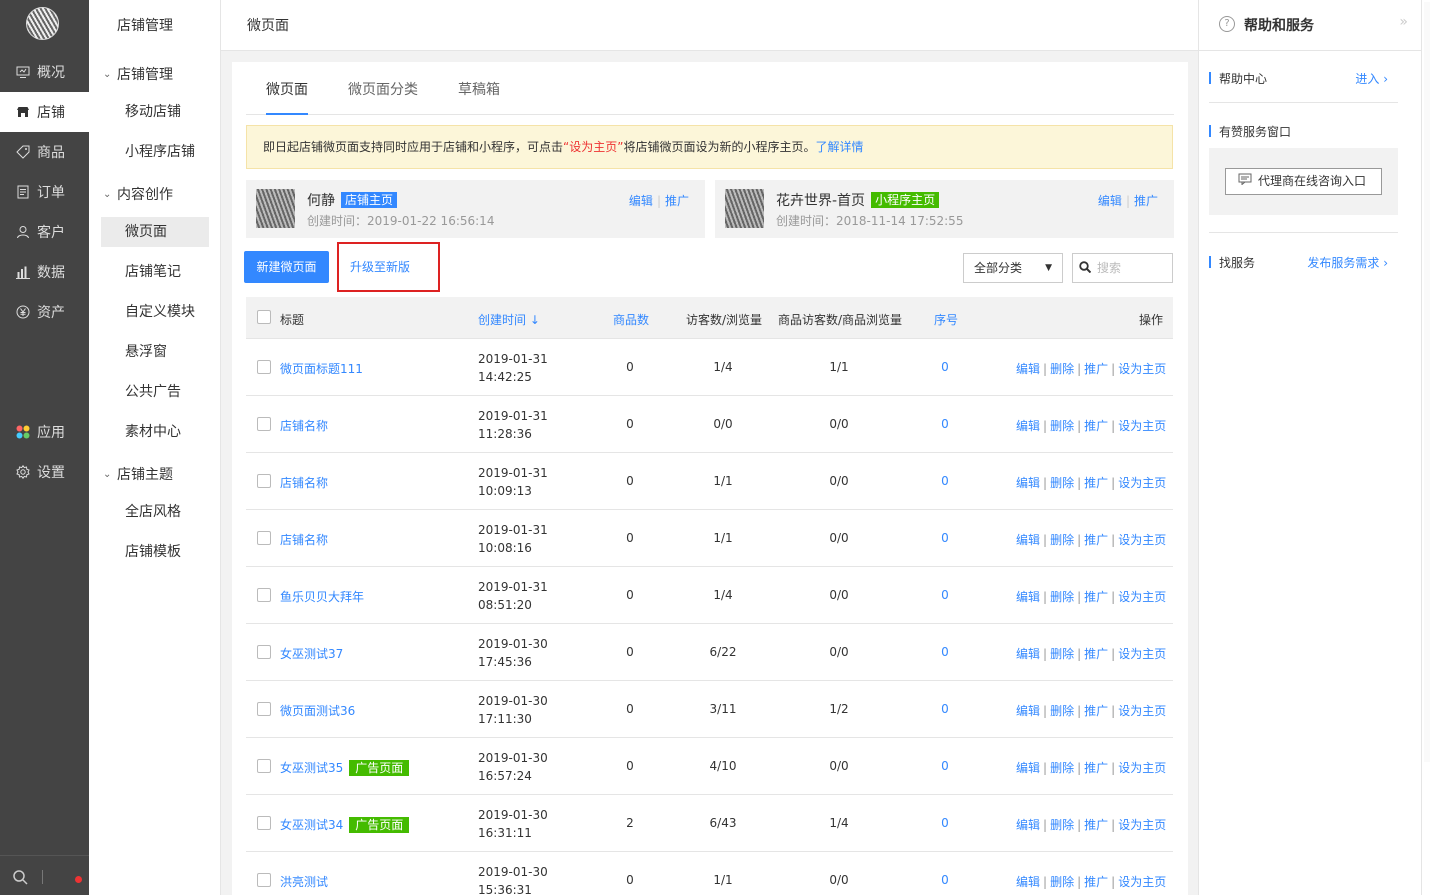 This screenshot has height=895, width=1432. I want to click on tab-drafts: 草稿箱, so click(479, 97).